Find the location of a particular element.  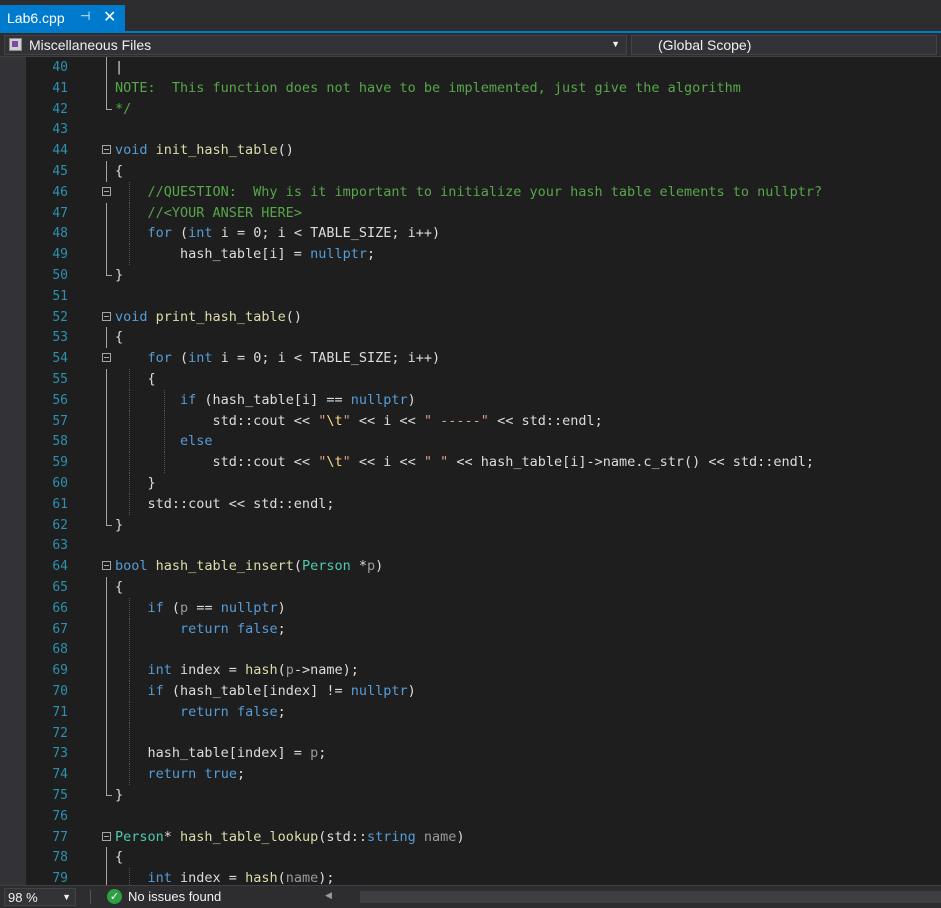

code-token: std::cout << std::endl; is located at coordinates (225, 503).